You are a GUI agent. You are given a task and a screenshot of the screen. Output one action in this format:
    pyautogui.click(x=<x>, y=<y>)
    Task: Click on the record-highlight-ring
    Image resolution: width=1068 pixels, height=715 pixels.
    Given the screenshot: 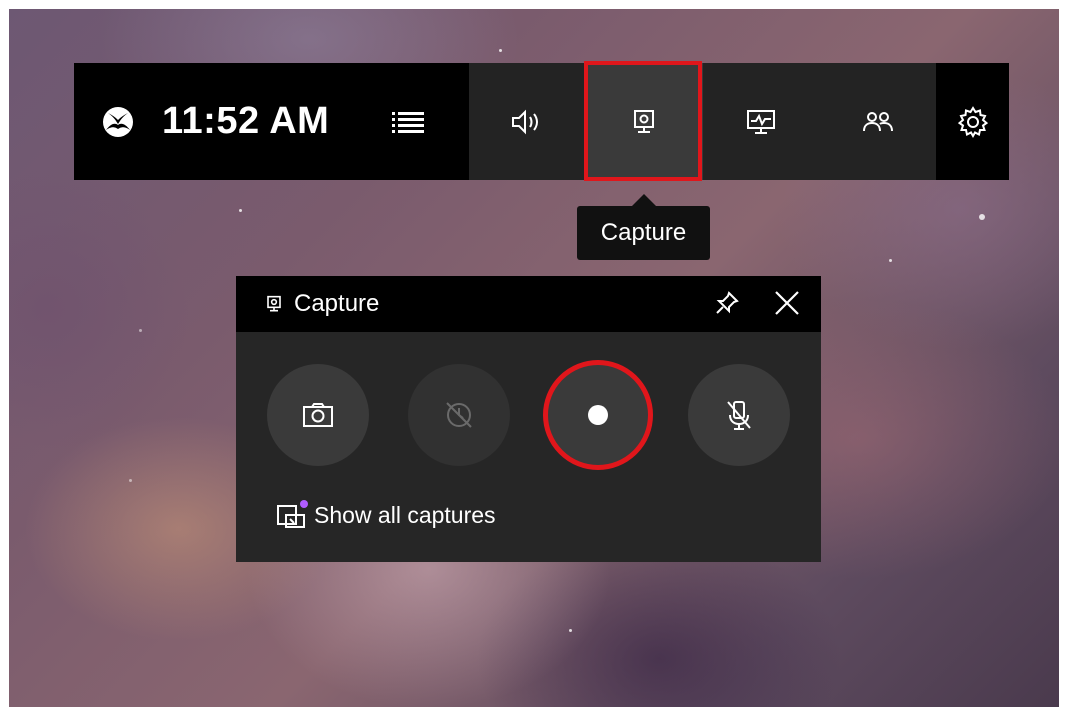 What is the action you would take?
    pyautogui.click(x=598, y=415)
    